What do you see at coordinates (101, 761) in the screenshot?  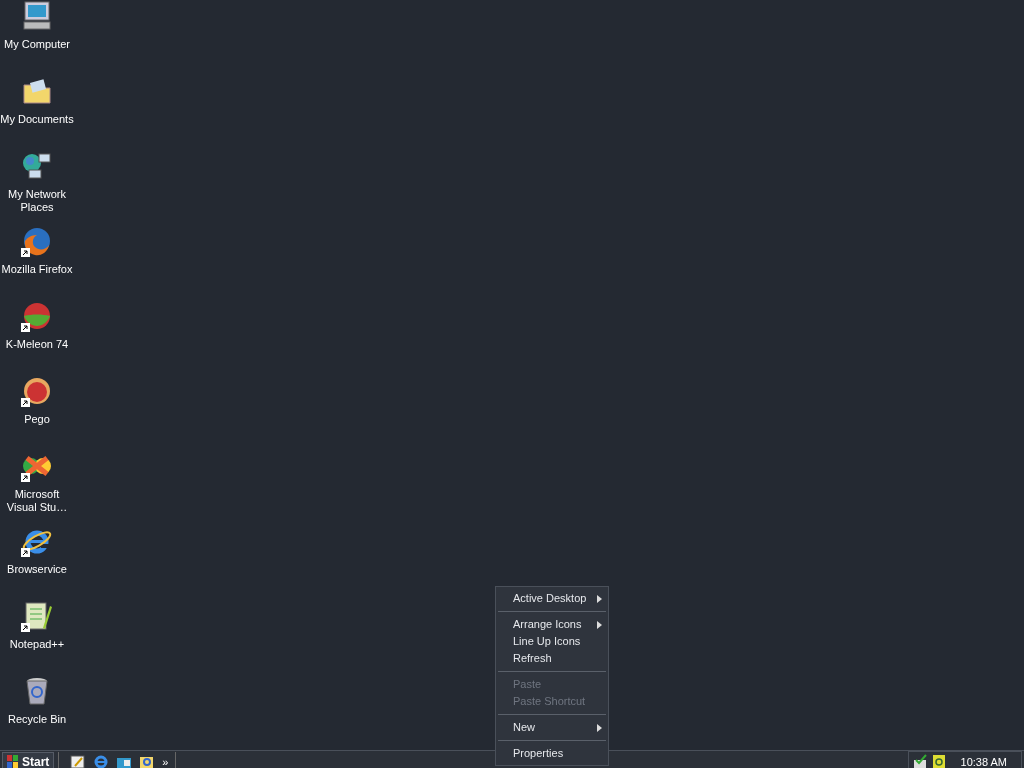 I see `browser-e-icon` at bounding box center [101, 761].